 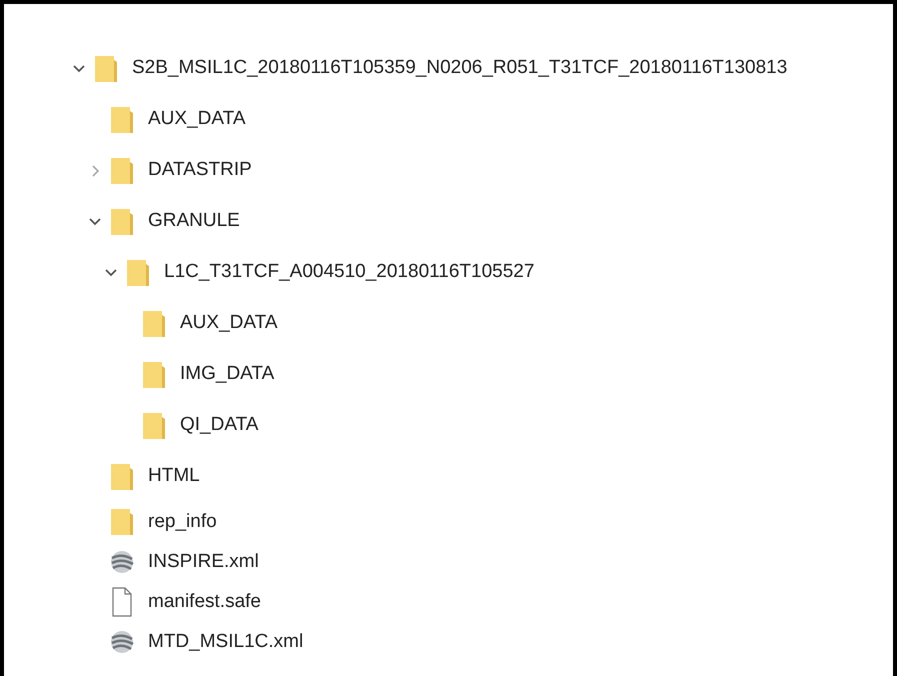 What do you see at coordinates (349, 272) in the screenshot?
I see `folder-name: L1C_T31TCF_A004510_20180116T105527` at bounding box center [349, 272].